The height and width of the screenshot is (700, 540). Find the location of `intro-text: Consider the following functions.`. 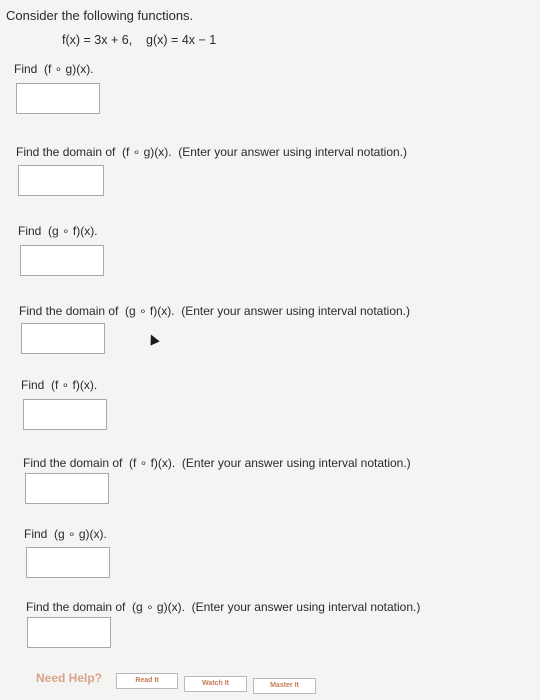

intro-text: Consider the following functions. is located at coordinates (100, 15).